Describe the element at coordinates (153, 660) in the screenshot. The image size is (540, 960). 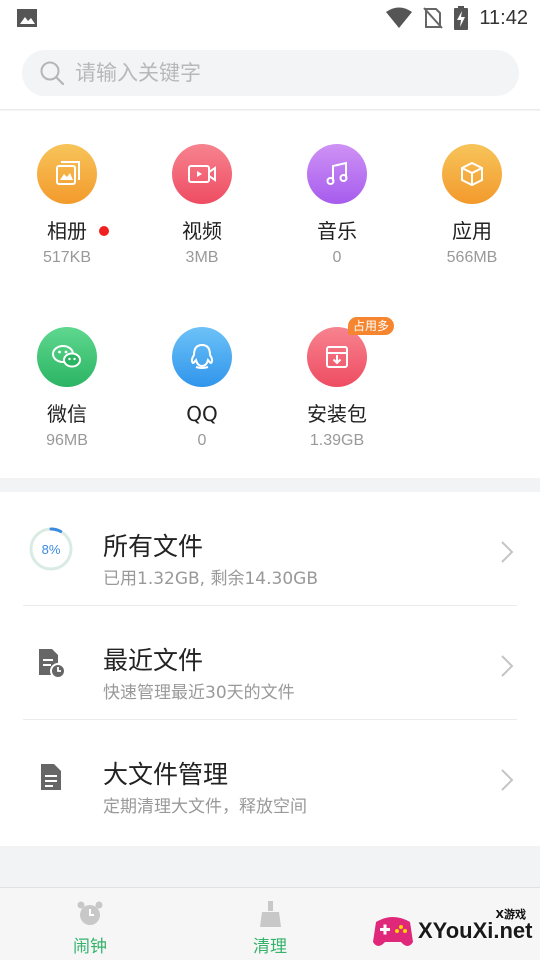
I see `row-title: 最近文件` at that location.